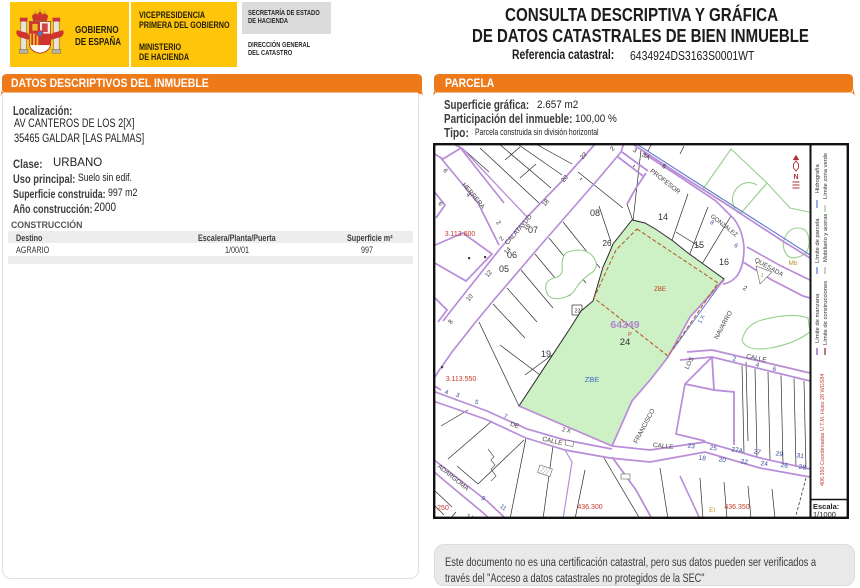  What do you see at coordinates (702, 459) in the screenshot?
I see `svg-text: 18` at bounding box center [702, 459].